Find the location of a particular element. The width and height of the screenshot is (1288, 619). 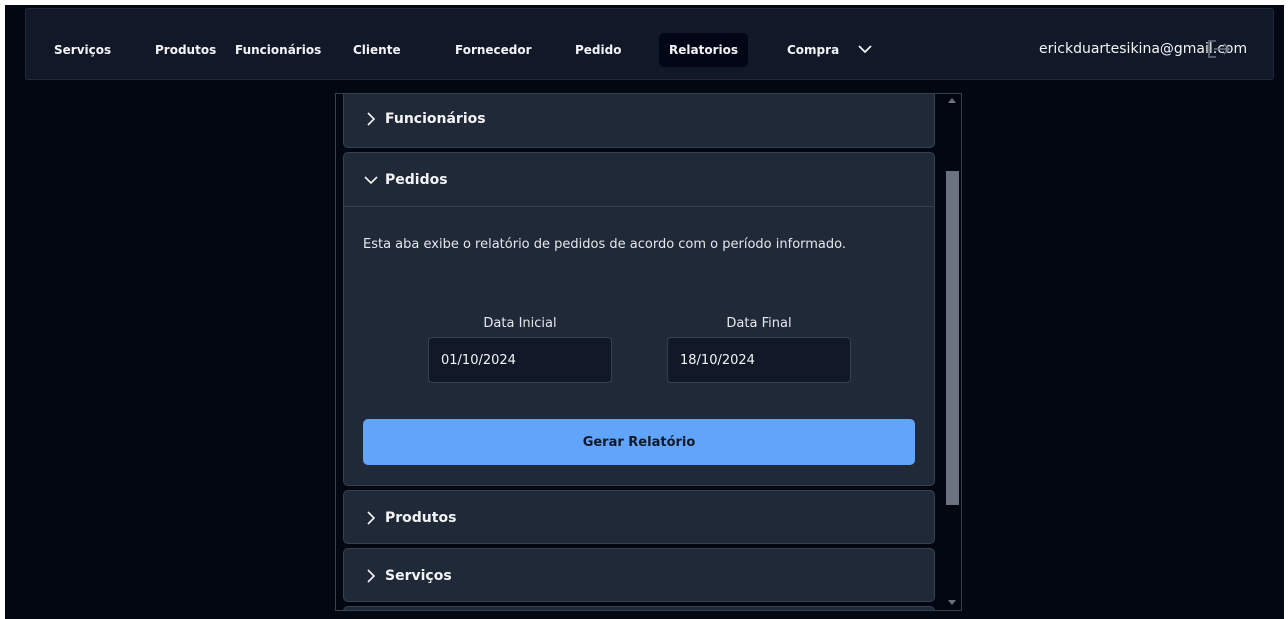

accordion-header-servicos: Serviços is located at coordinates (639, 576).